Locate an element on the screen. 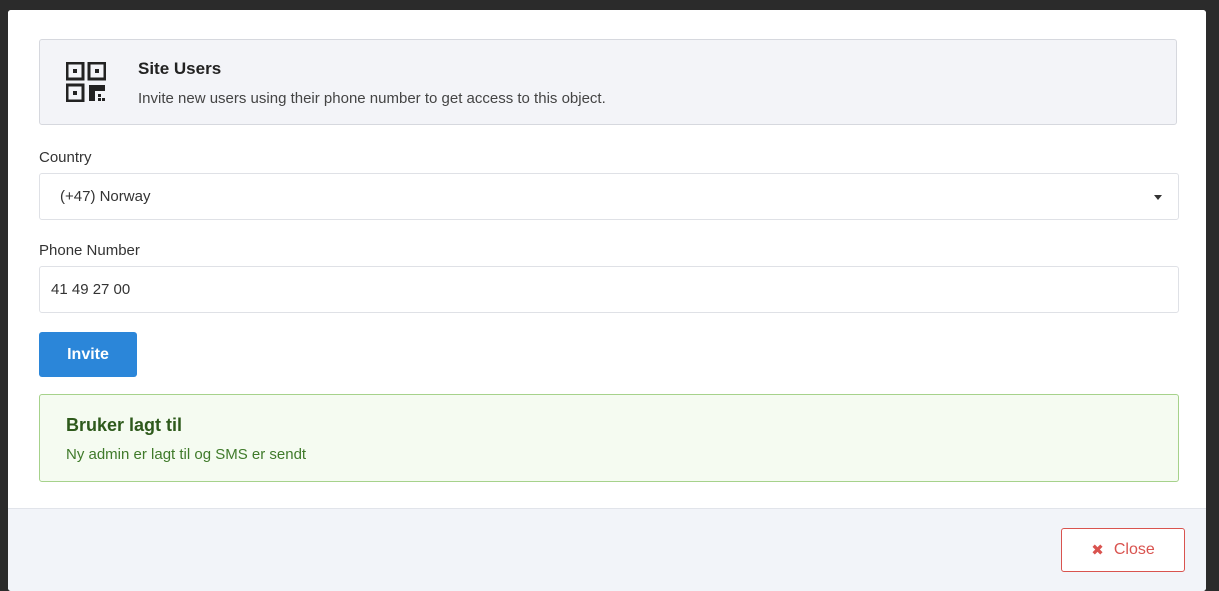 Image resolution: width=1219 pixels, height=591 pixels. phone-label: Phone Number is located at coordinates (89, 250).